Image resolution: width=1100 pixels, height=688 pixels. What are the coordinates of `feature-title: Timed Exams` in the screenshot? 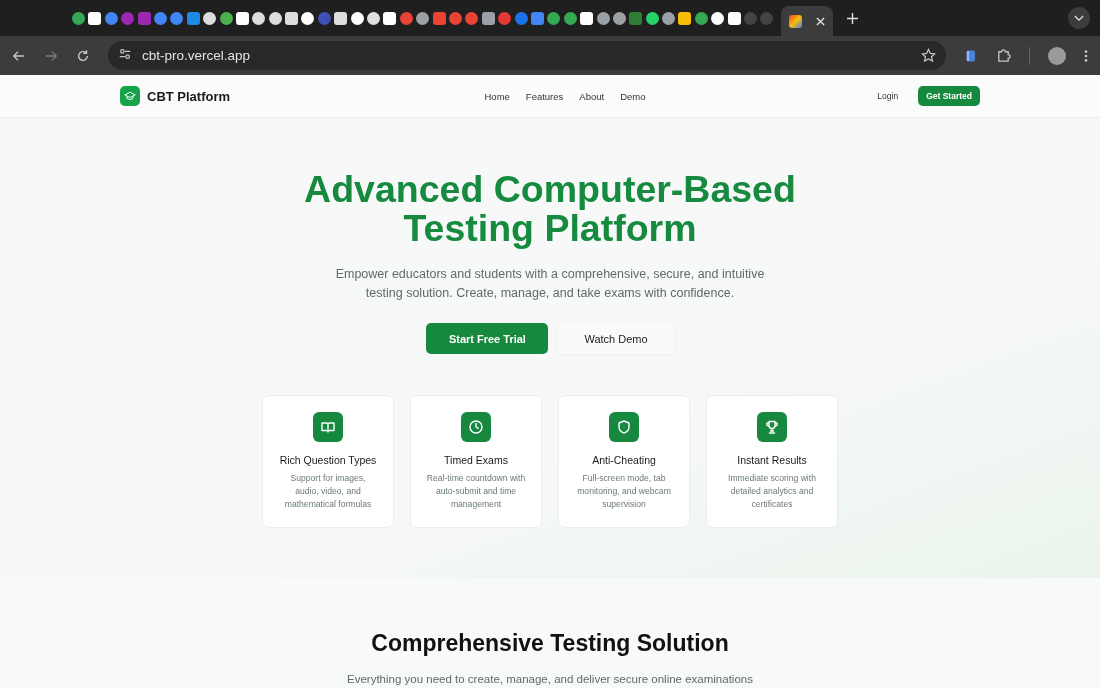 It's located at (476, 460).